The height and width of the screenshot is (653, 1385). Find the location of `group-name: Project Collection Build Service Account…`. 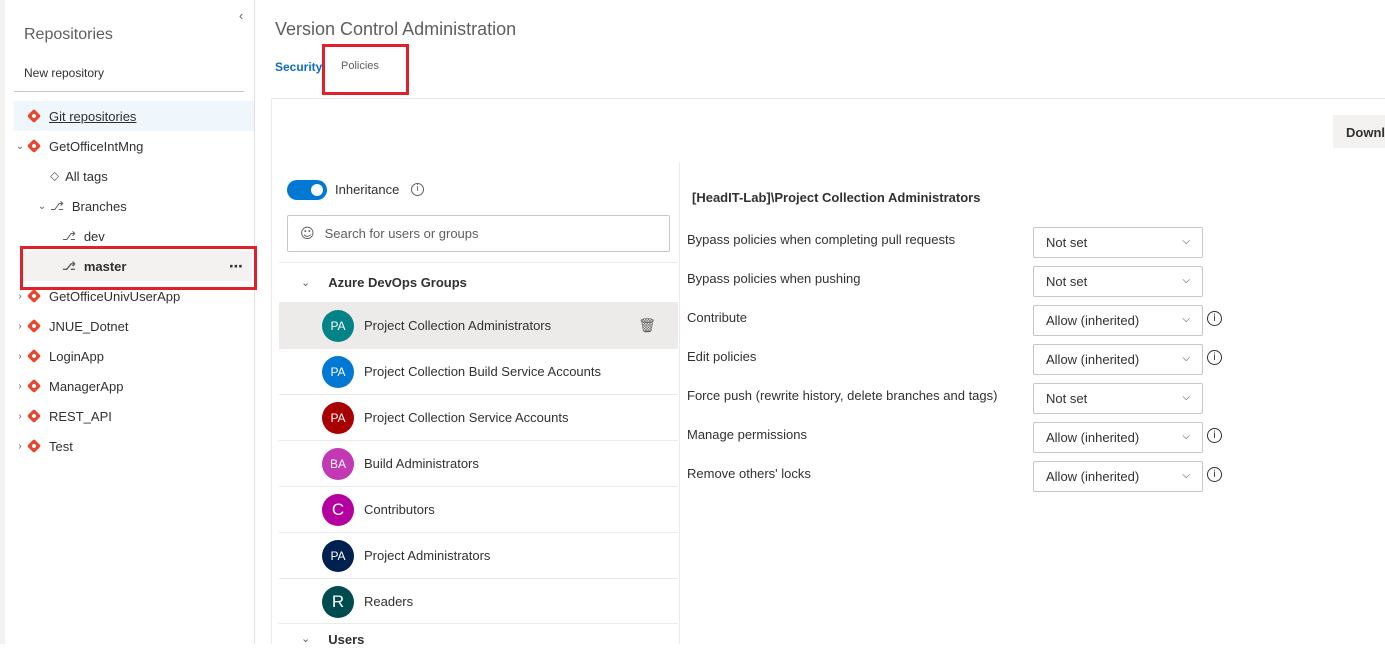

group-name: Project Collection Build Service Account… is located at coordinates (483, 371).